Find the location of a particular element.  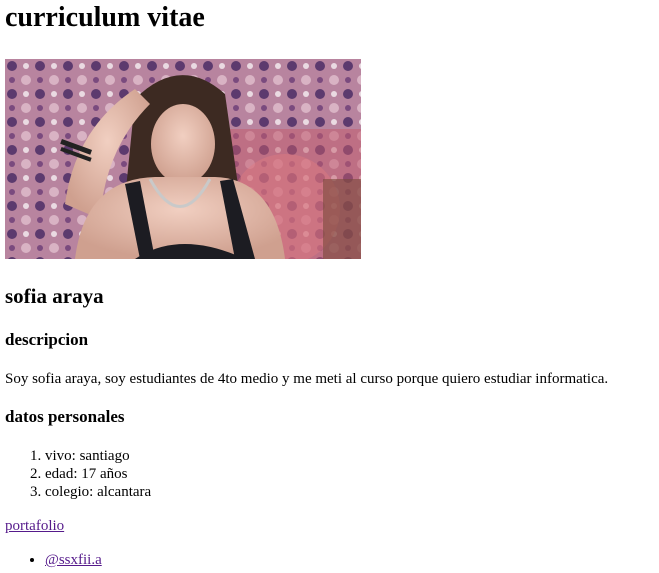

personal-data-heading: datos personales is located at coordinates (65, 416).